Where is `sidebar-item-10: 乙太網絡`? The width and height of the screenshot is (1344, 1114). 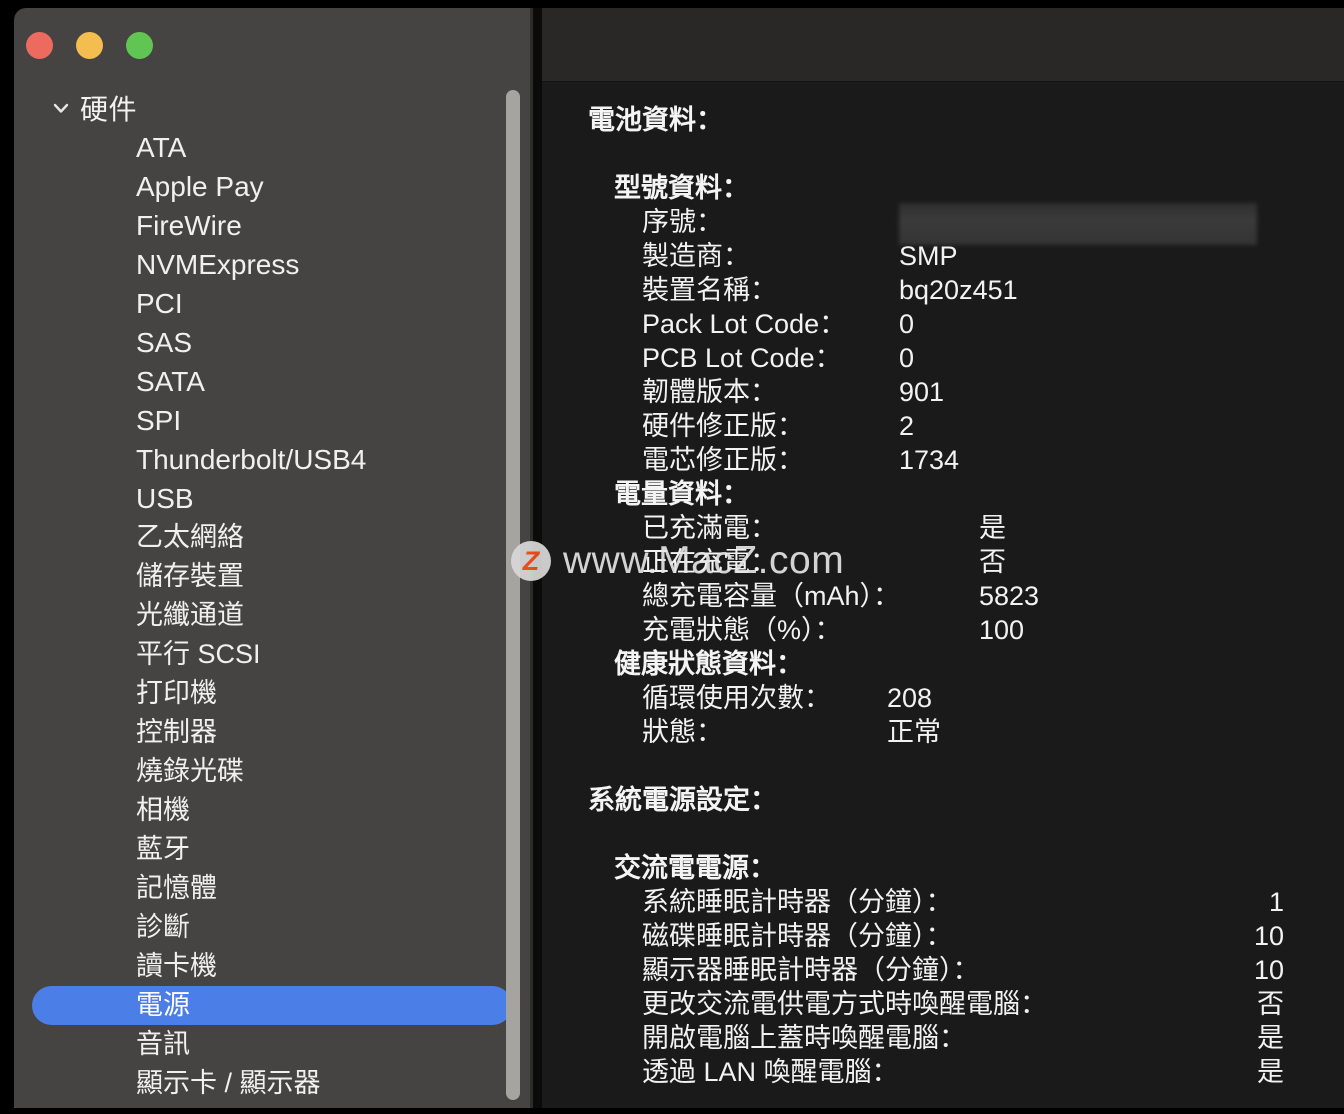
sidebar-item-10: 乙太網絡 is located at coordinates (272, 537).